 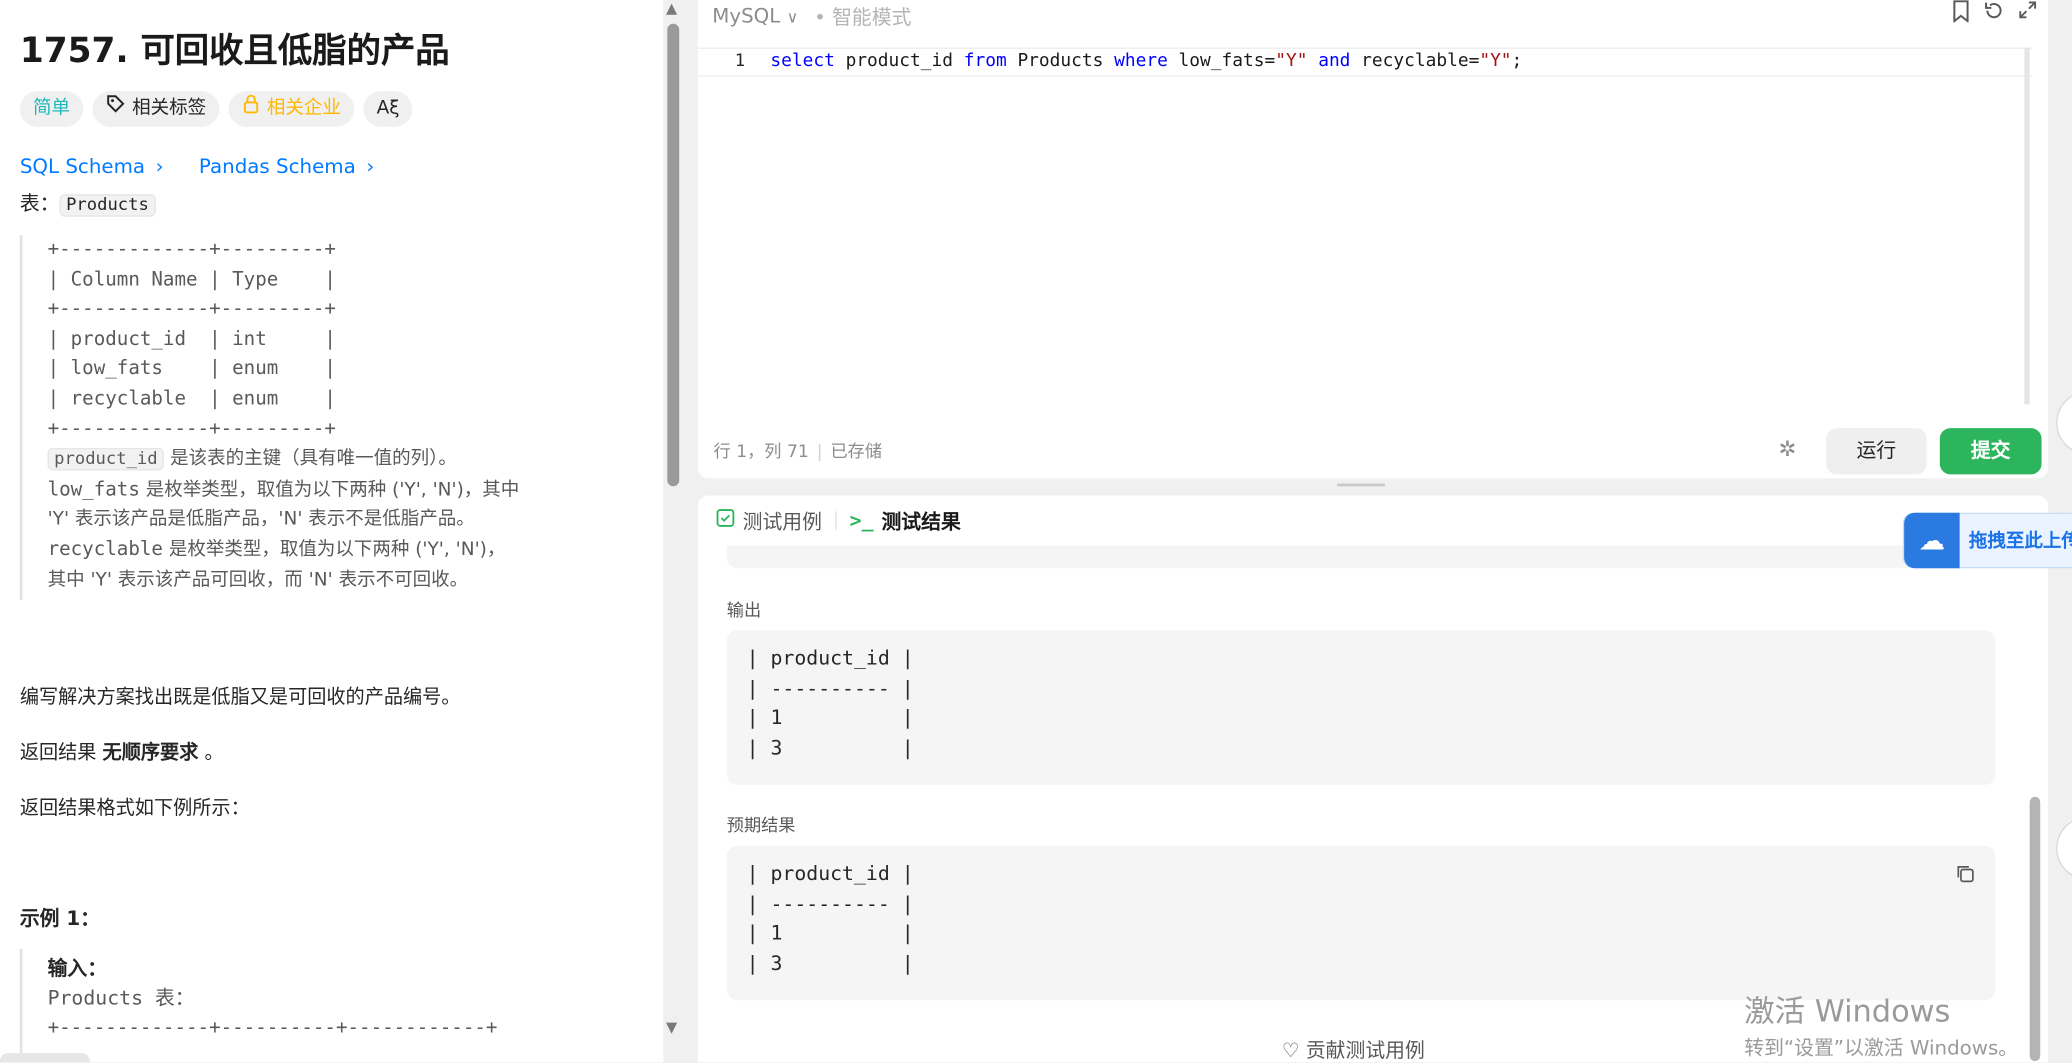 I want to click on windows-watermark: 激活 Windows 转到“设置”以激活 Windows。, so click(x=1881, y=1023).